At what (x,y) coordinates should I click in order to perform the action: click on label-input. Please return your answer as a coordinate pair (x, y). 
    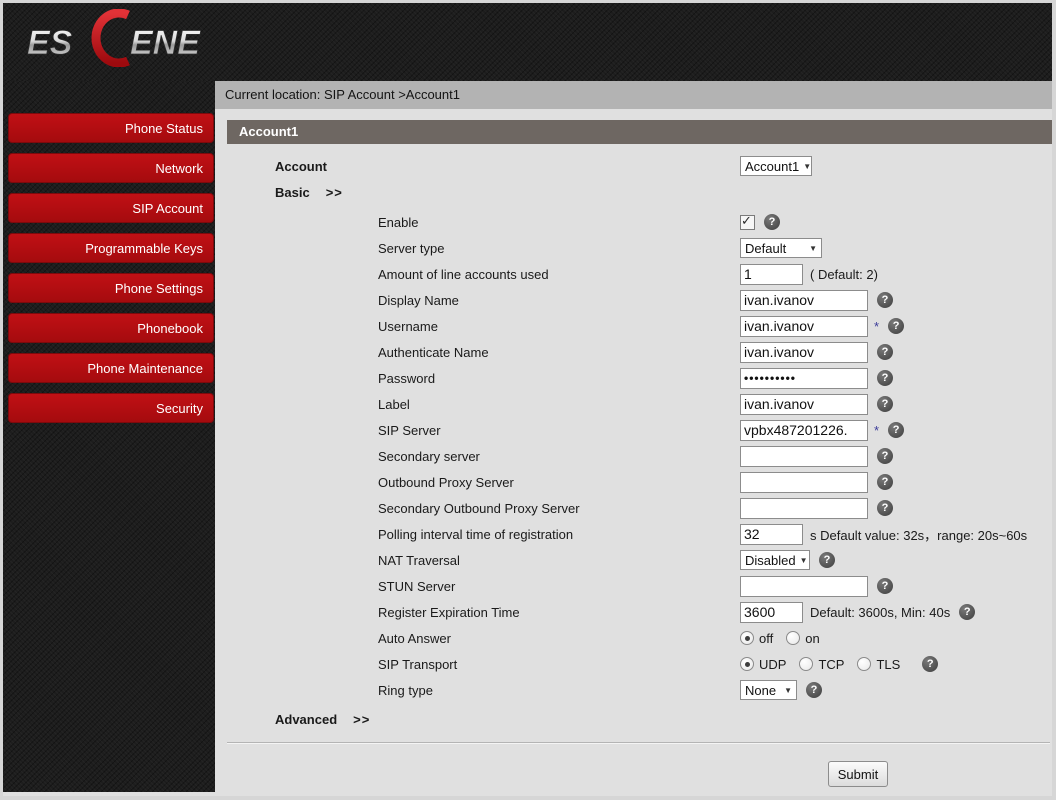
    Looking at the image, I should click on (804, 404).